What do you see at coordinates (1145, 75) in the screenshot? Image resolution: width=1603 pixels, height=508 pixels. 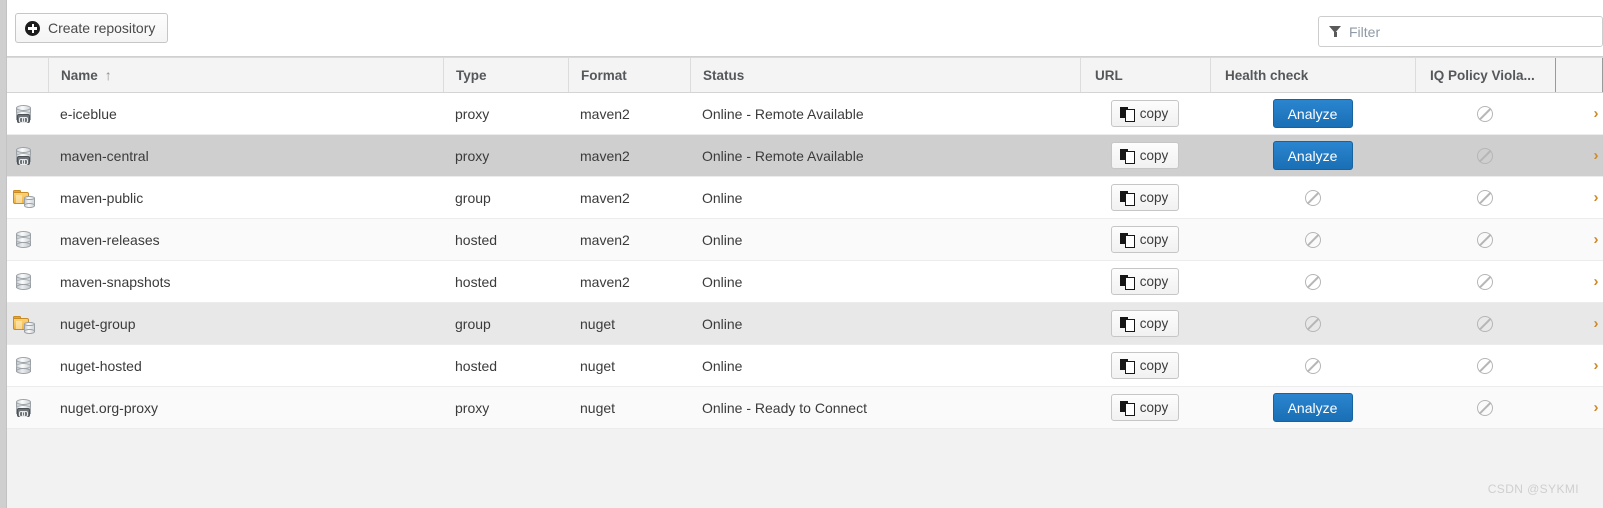 I see `column-header-url: URL` at bounding box center [1145, 75].